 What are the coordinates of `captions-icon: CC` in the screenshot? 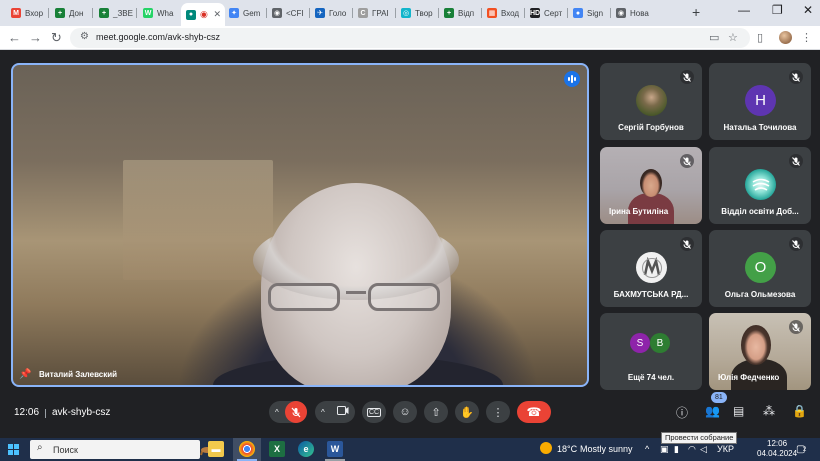 It's located at (374, 412).